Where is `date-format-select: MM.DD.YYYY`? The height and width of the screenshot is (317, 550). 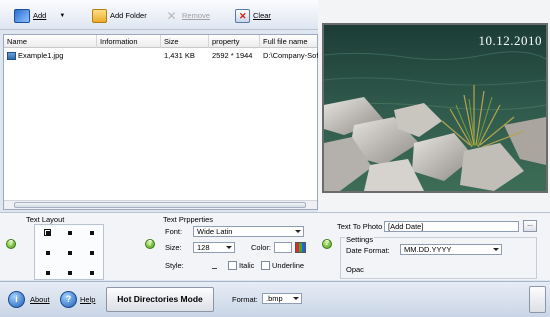
date-format-select: MM.DD.YYYY is located at coordinates (451, 249).